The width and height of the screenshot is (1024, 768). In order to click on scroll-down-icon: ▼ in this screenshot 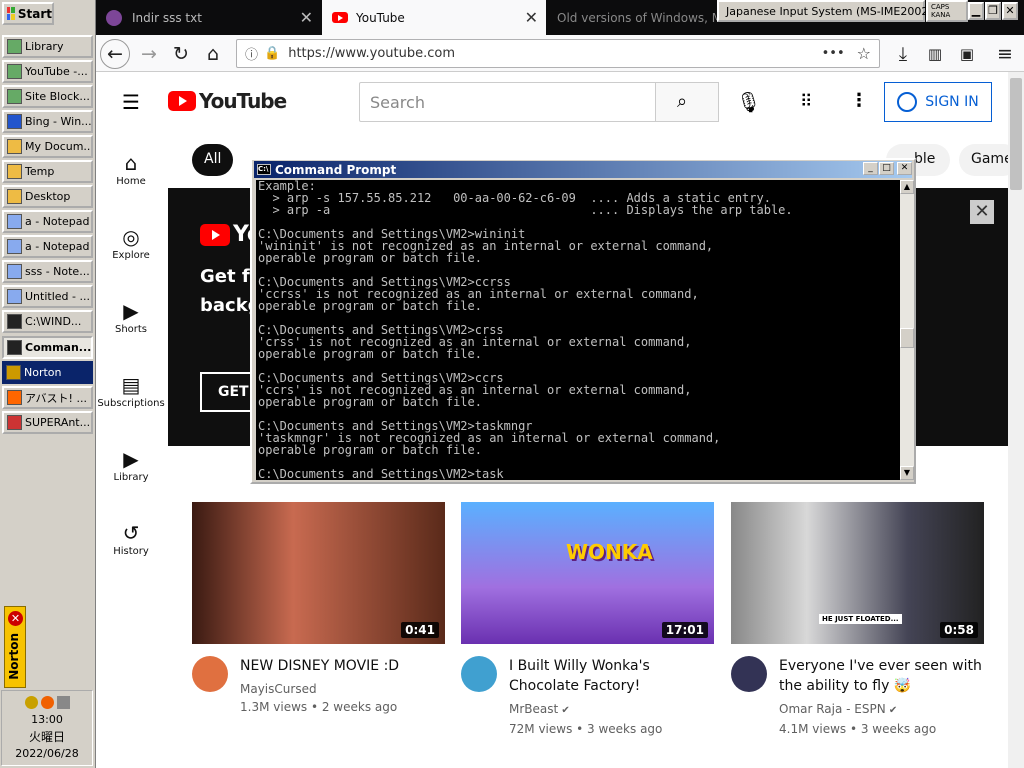, I will do `click(907, 473)`.